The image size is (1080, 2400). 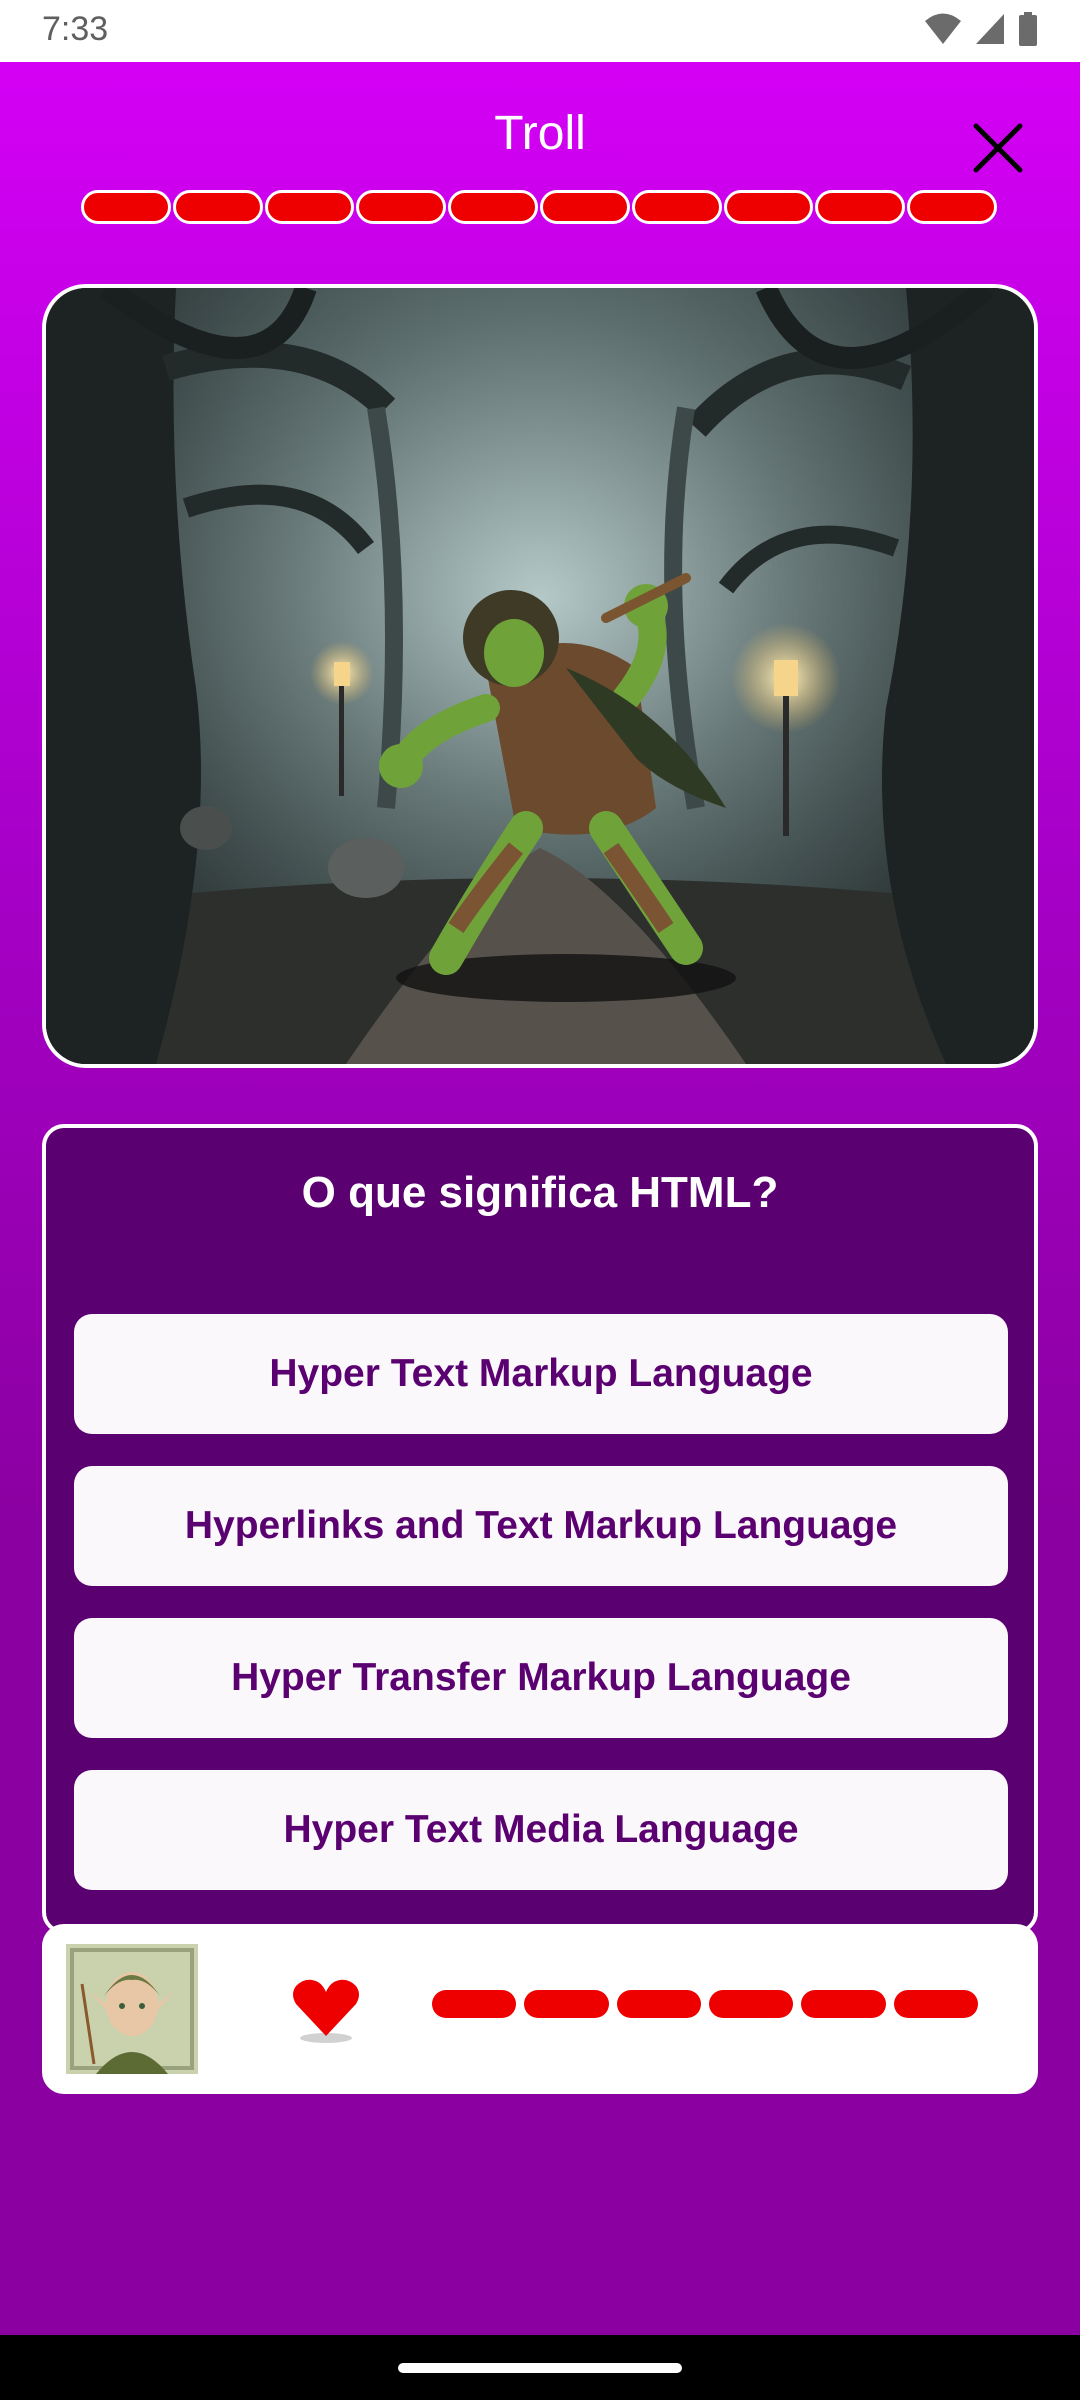 What do you see at coordinates (541, 1526) in the screenshot?
I see `answer-button-2: Hyperlinks and Text Markup Language` at bounding box center [541, 1526].